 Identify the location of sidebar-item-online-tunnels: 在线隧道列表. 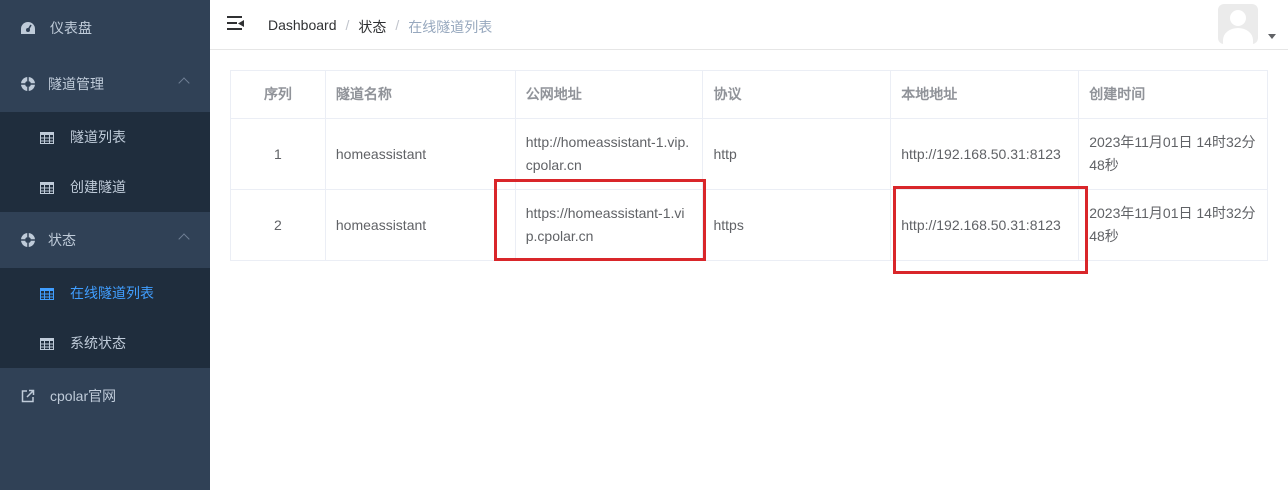
(105, 293).